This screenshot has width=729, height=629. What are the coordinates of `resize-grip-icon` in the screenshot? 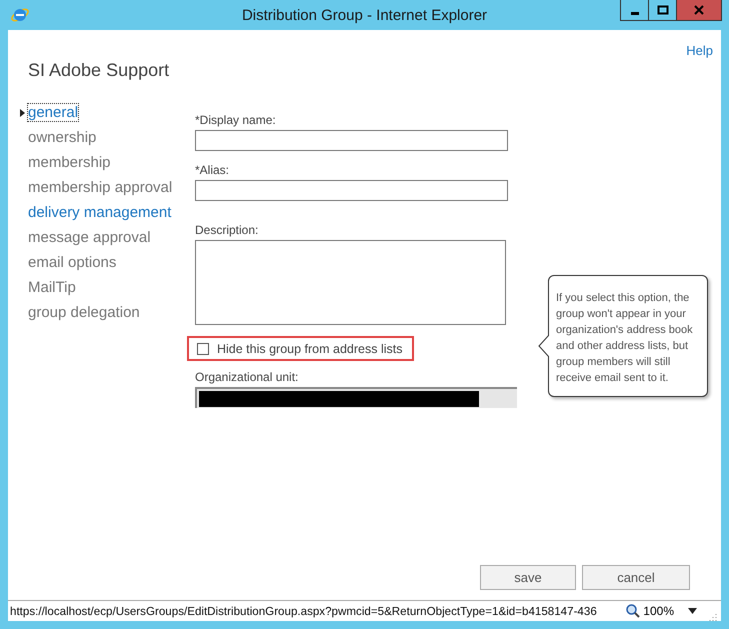 It's located at (712, 616).